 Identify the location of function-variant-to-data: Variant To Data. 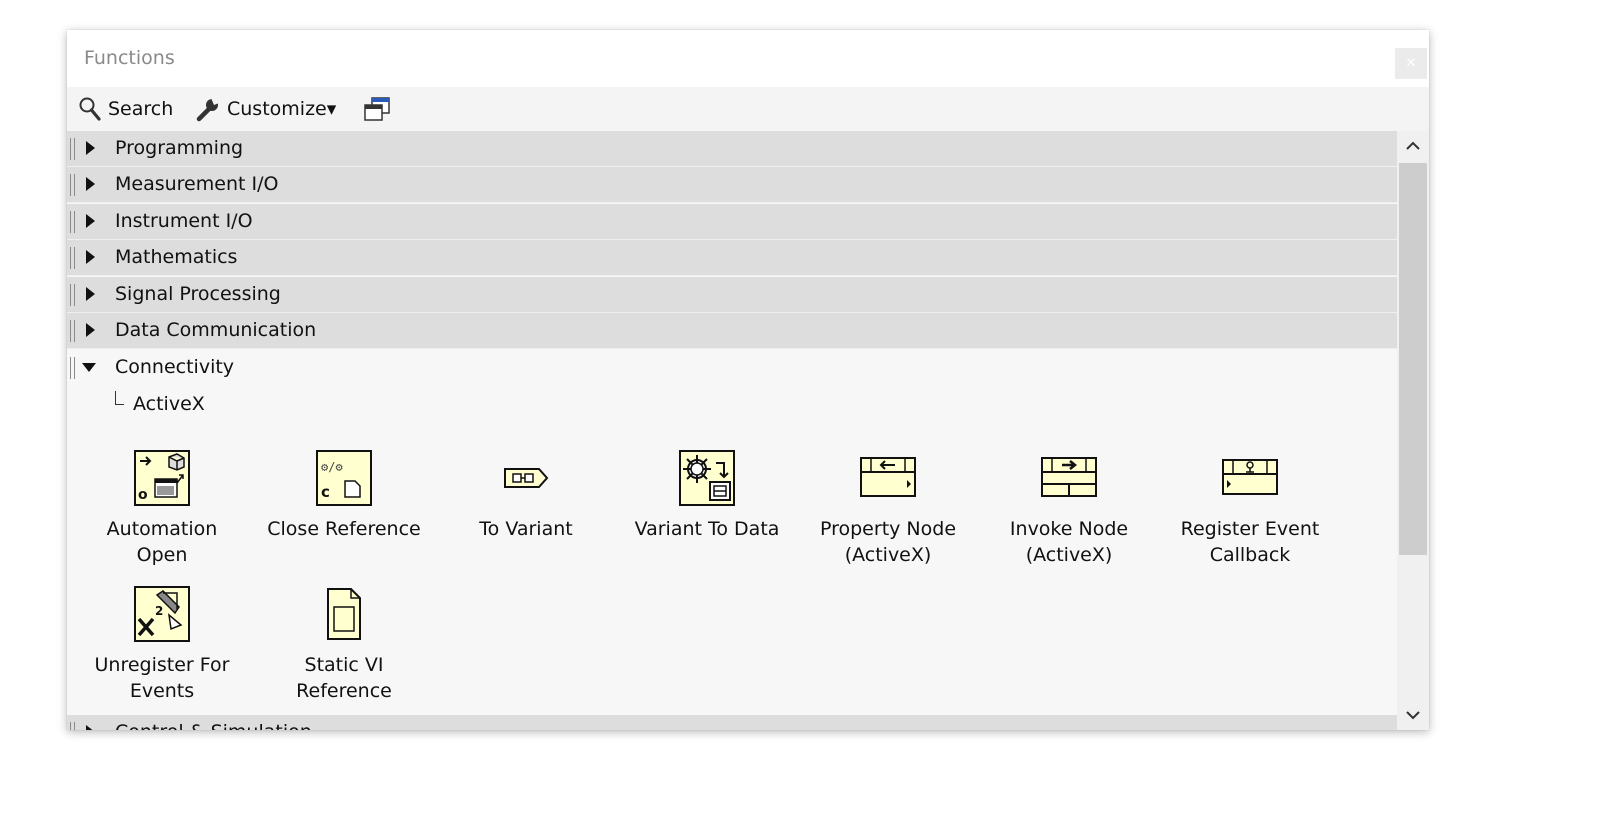
(707, 495).